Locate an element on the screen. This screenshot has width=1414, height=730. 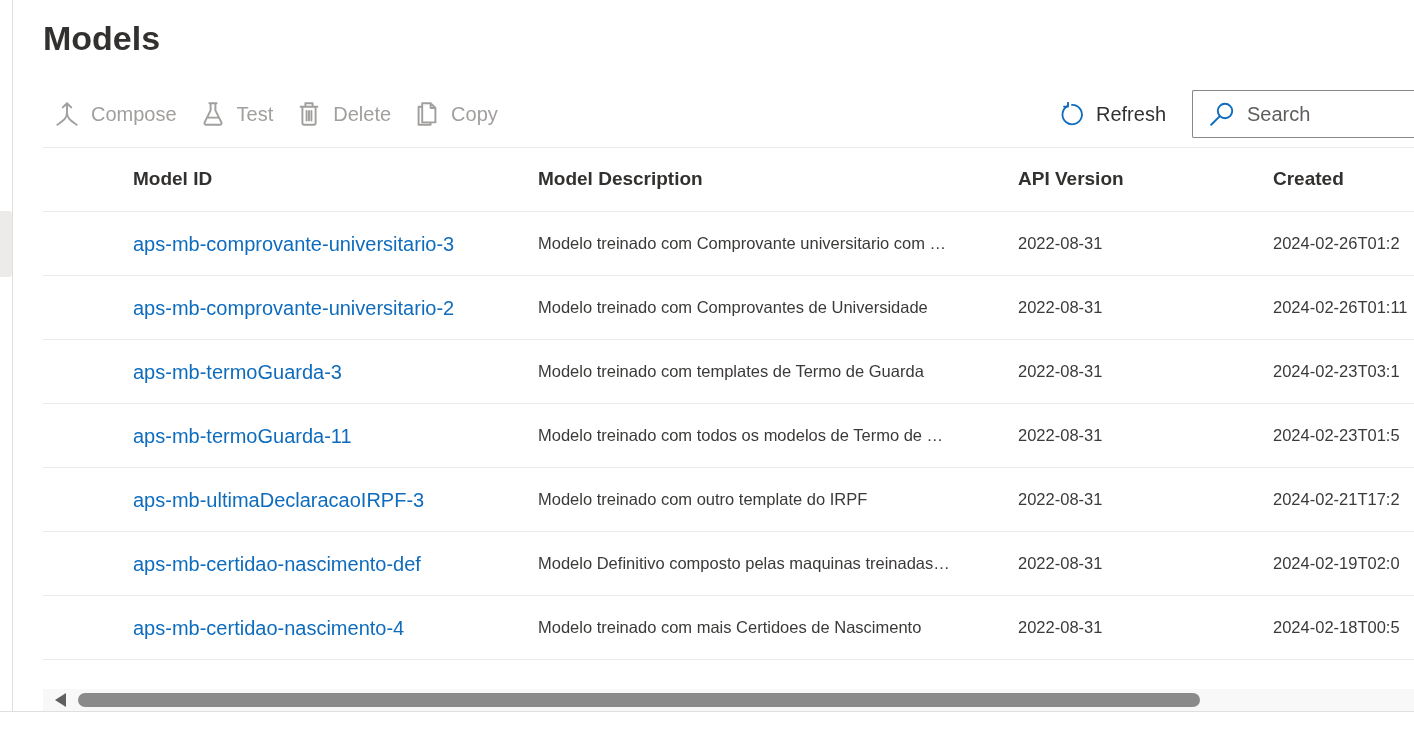
refresh-button: Refresh is located at coordinates (1112, 114).